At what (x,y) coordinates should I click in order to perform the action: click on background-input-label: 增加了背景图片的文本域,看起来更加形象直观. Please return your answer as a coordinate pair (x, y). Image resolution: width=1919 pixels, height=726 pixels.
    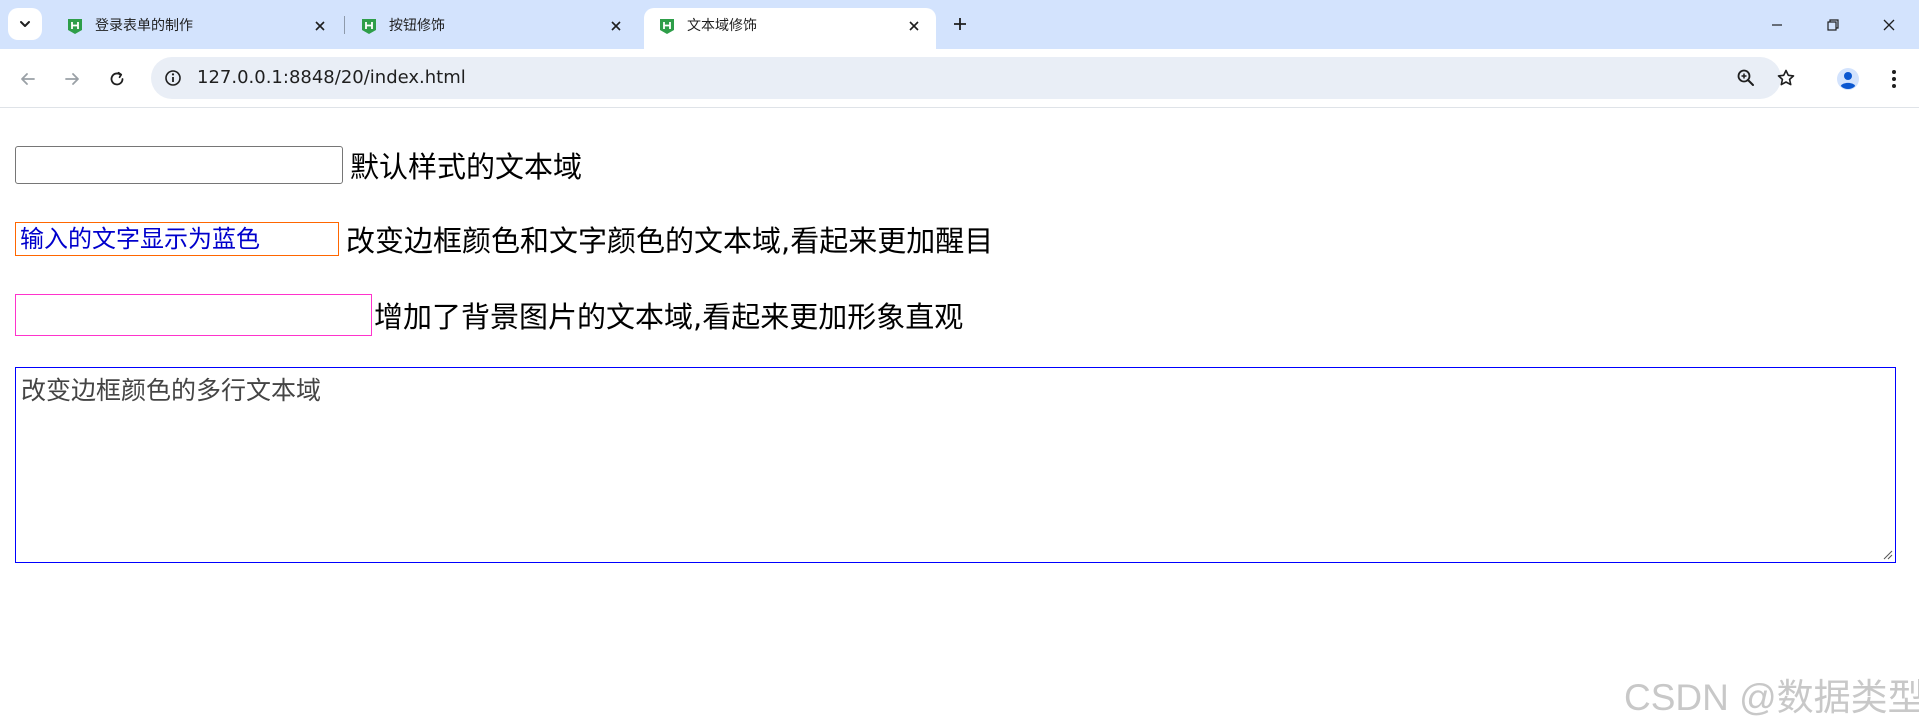
    Looking at the image, I should click on (669, 317).